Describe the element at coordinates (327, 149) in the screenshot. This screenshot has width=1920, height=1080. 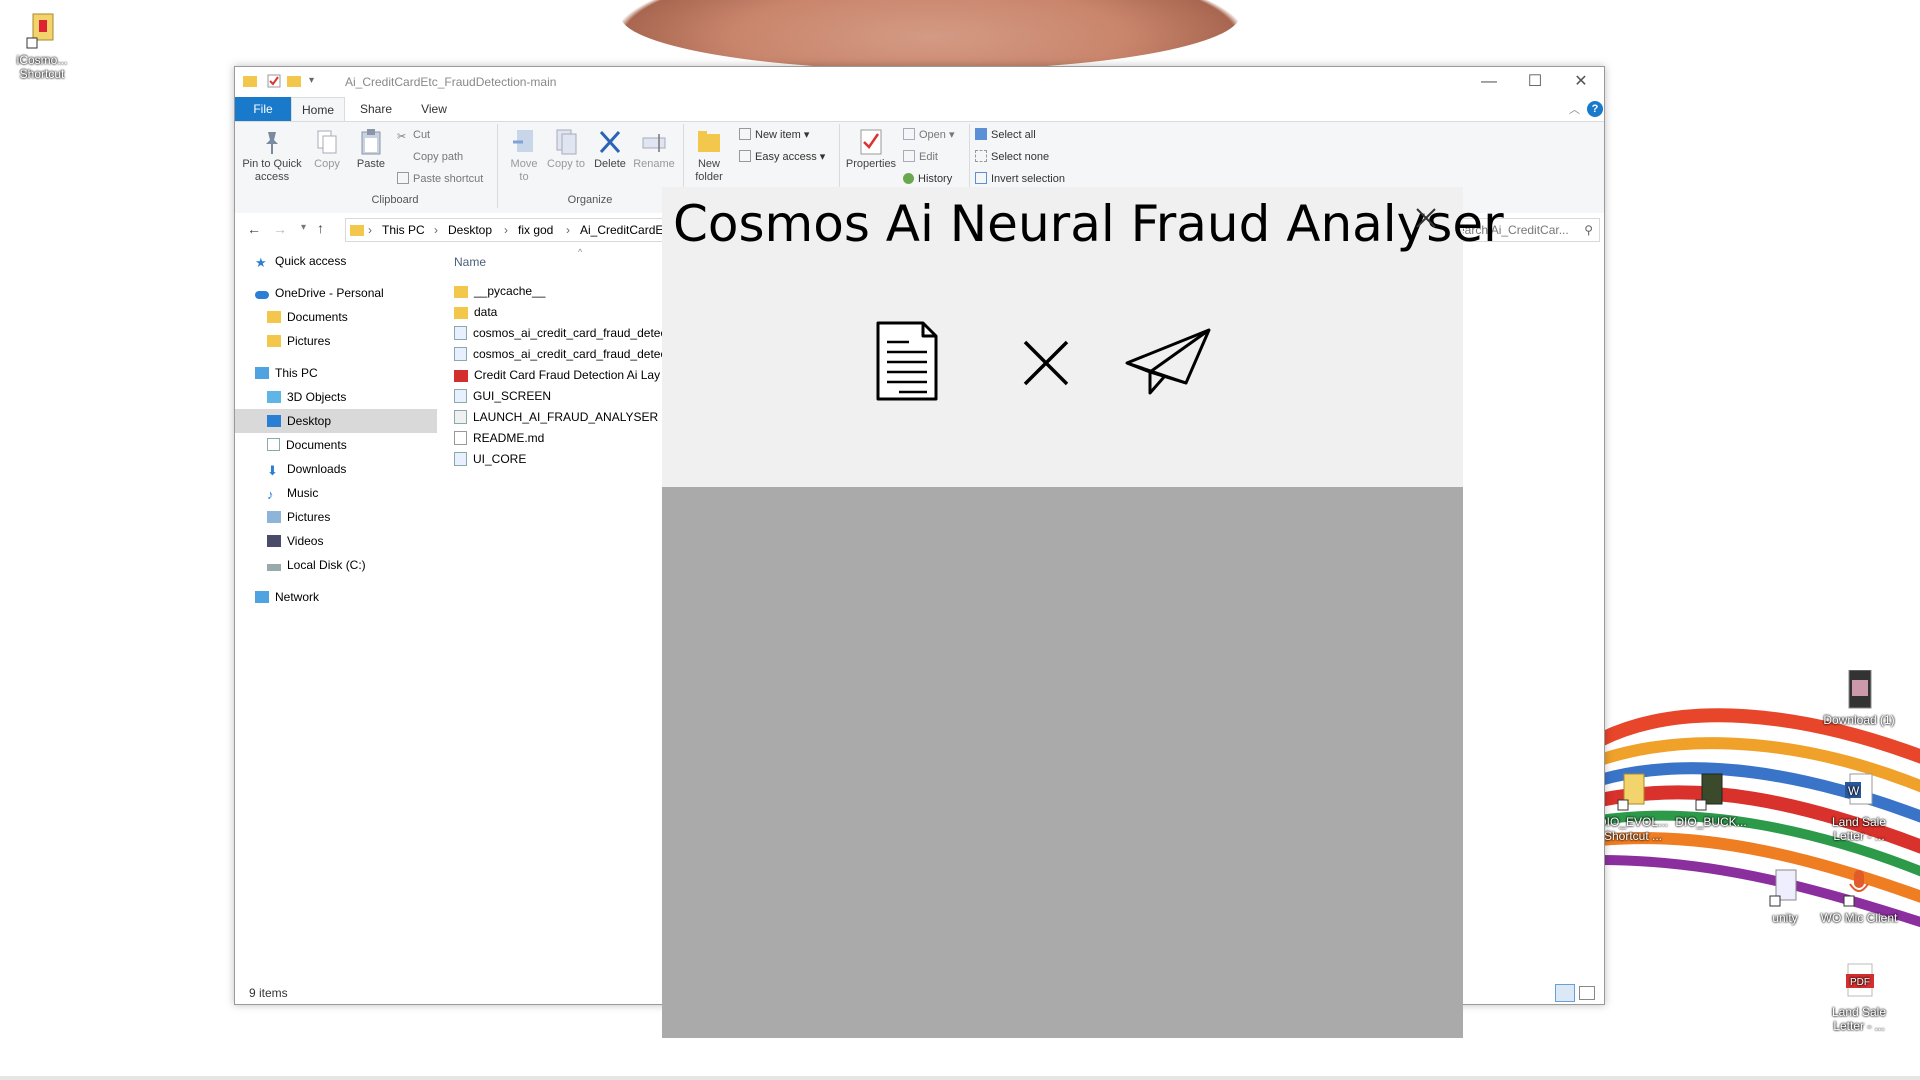
I see `copy-button: Copy` at that location.